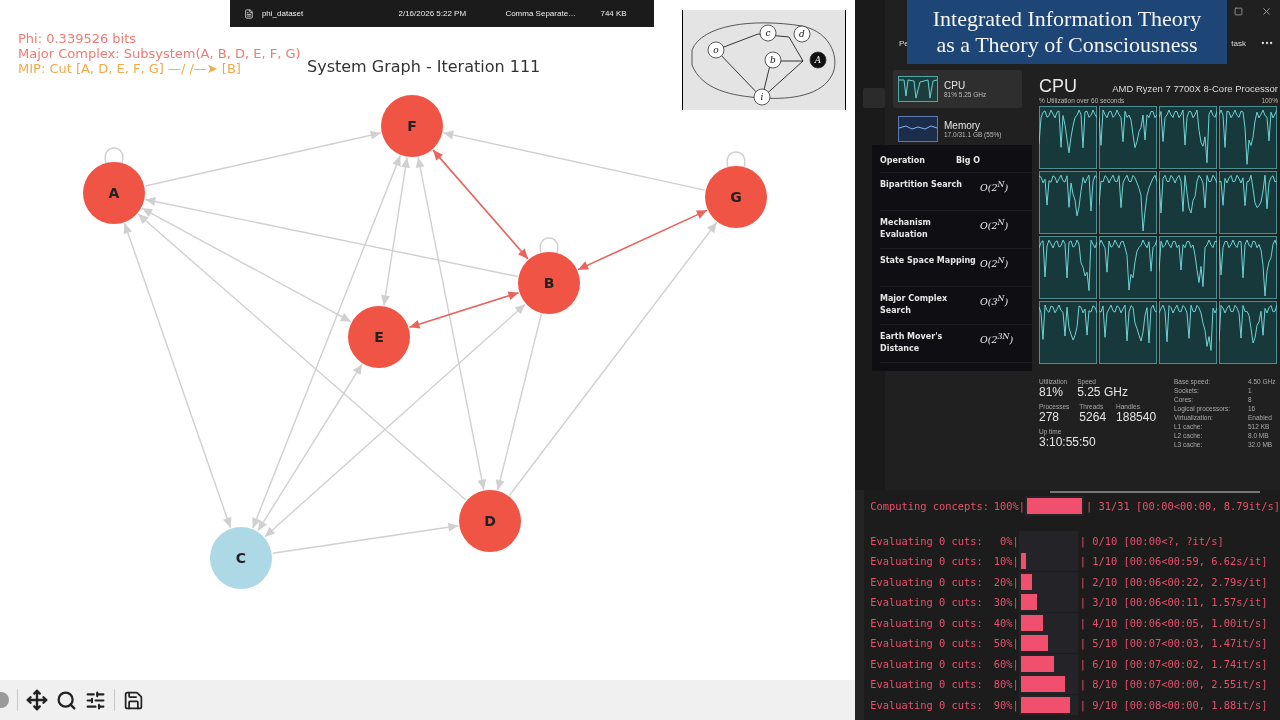  Describe the element at coordinates (129, 68) in the screenshot. I see `annotation-text: MIP: Cut [A, D, E, F, G] —/ /—➤ [B]` at that location.